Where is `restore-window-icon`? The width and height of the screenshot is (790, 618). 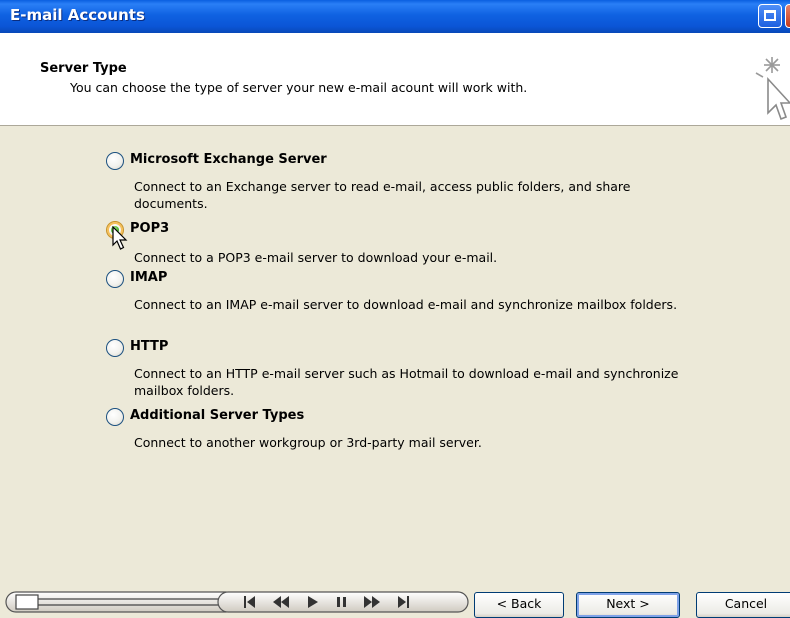 restore-window-icon is located at coordinates (770, 15).